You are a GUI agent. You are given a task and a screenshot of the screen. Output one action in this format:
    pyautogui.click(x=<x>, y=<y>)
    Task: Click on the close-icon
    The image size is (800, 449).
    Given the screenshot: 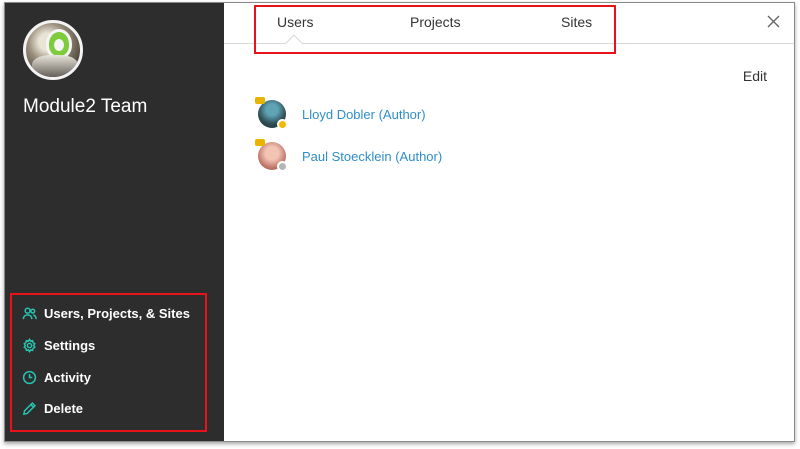 What is the action you would take?
    pyautogui.click(x=773, y=21)
    